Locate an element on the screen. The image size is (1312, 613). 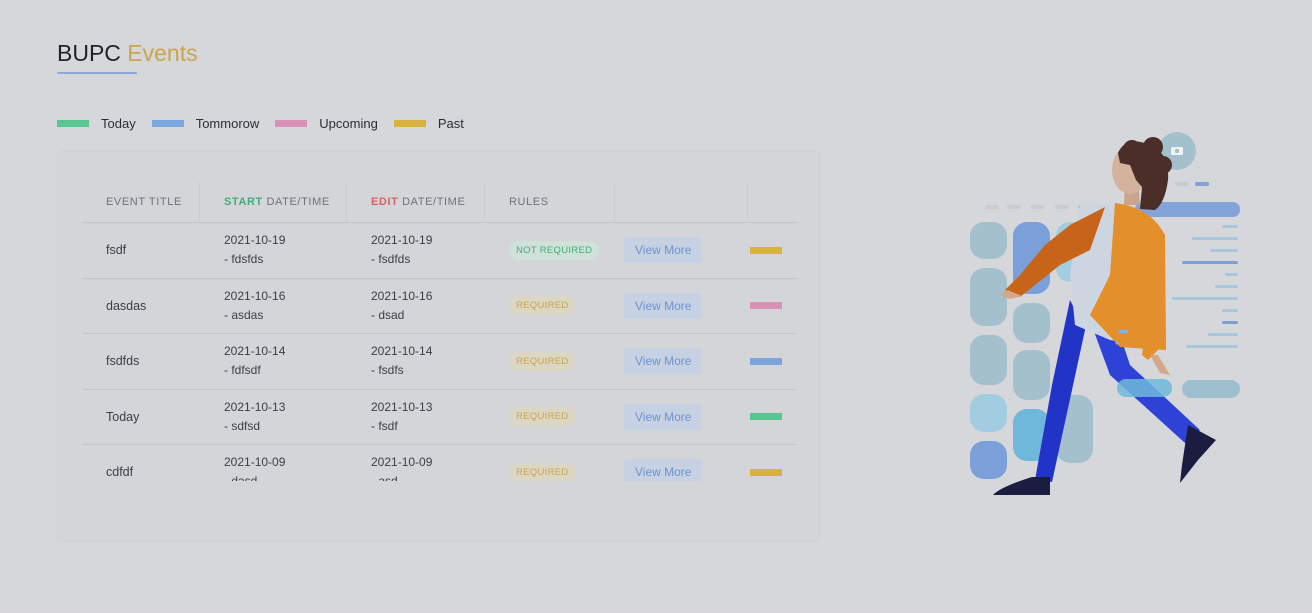
event-title: dasdas is located at coordinates (126, 305).